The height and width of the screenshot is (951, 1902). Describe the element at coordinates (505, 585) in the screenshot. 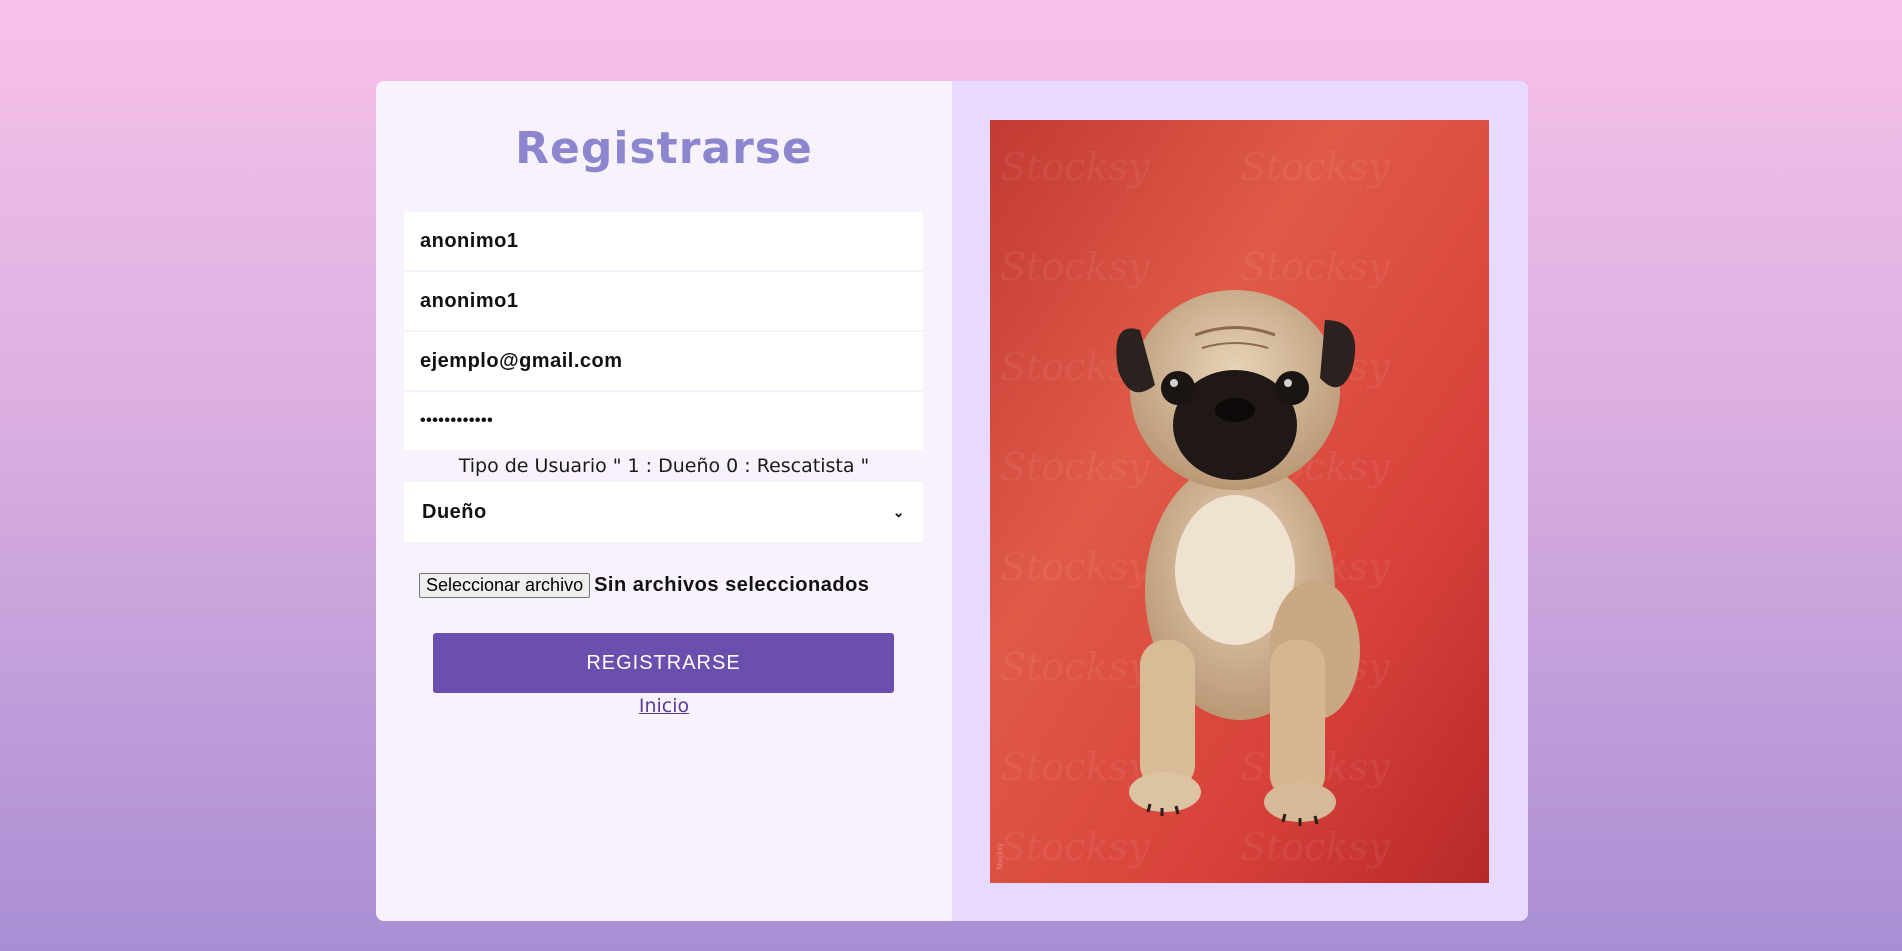

I see `choose-file-button: Seleccionar archivo` at that location.